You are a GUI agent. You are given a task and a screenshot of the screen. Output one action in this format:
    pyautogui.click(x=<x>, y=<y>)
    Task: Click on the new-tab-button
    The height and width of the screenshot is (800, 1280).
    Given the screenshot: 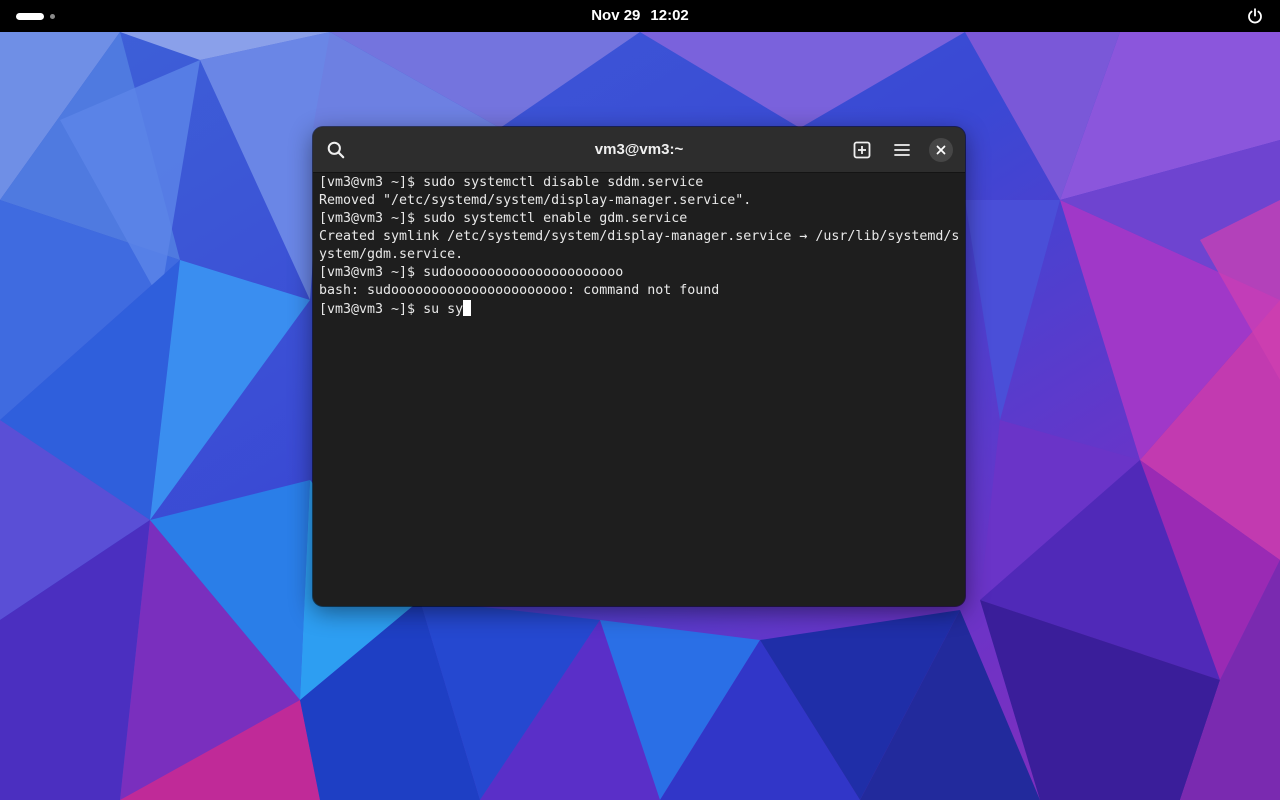 What is the action you would take?
    pyautogui.click(x=862, y=150)
    